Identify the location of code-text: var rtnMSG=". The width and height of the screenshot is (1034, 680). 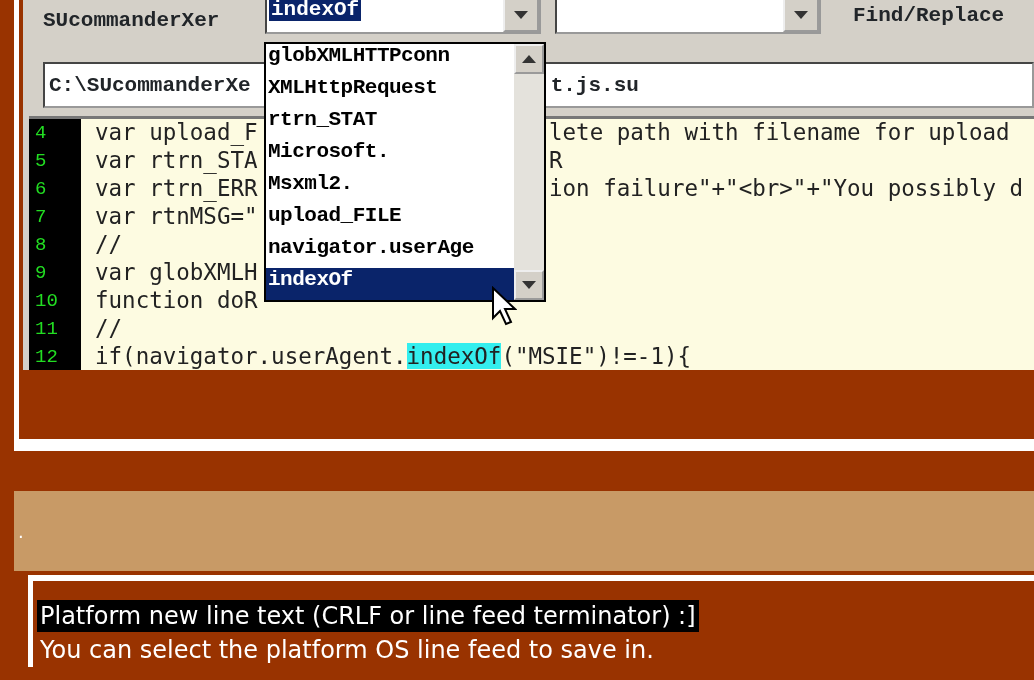
(176, 216).